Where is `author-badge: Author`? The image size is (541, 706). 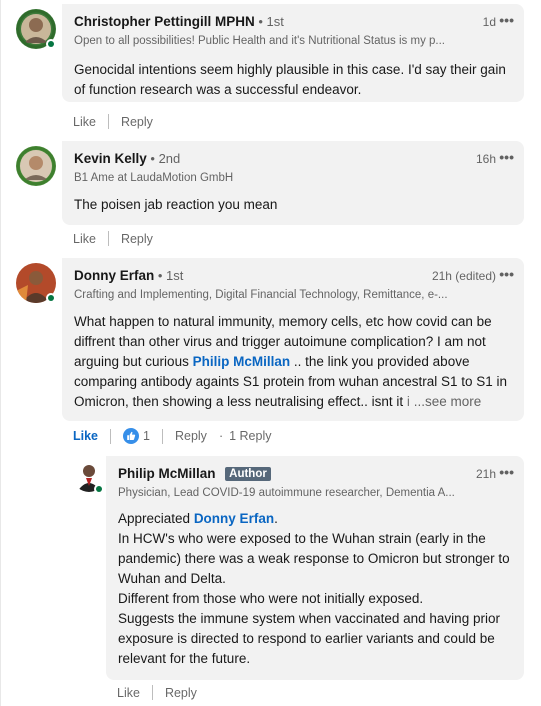 author-badge: Author is located at coordinates (248, 474).